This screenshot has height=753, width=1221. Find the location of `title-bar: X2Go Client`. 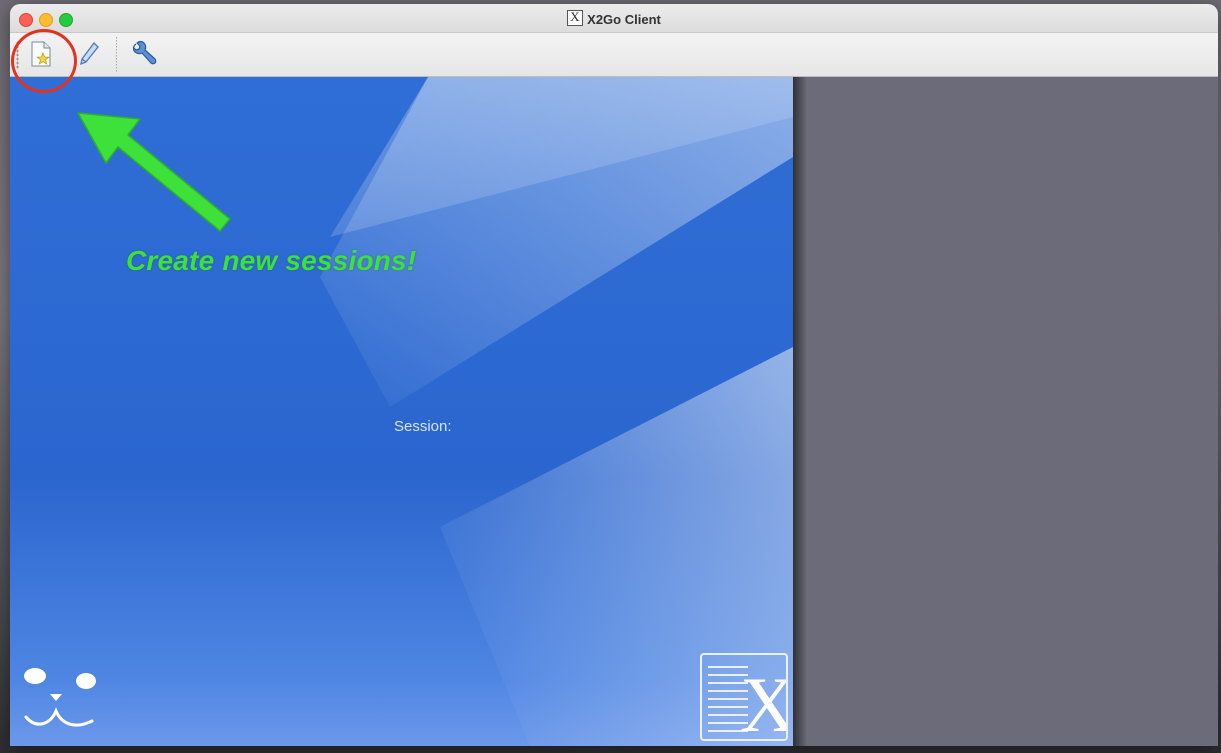

title-bar: X2Go Client is located at coordinates (614, 18).